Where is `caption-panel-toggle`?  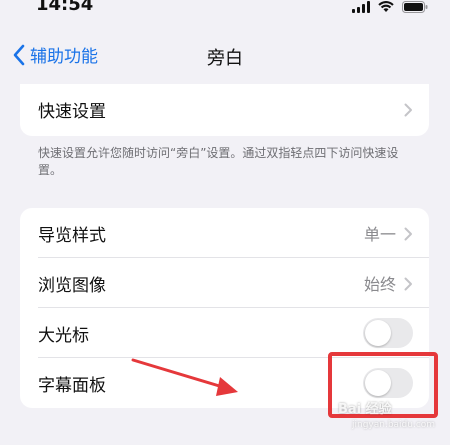
caption-panel-toggle is located at coordinates (388, 383).